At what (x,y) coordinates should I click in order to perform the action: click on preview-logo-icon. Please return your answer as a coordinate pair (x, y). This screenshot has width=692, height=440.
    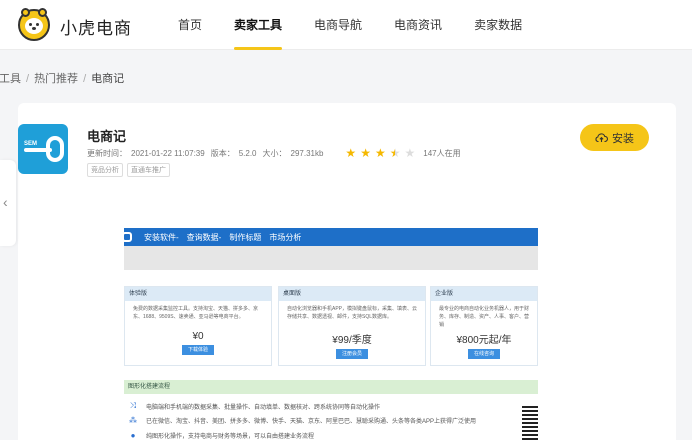
    Looking at the image, I should click on (128, 237).